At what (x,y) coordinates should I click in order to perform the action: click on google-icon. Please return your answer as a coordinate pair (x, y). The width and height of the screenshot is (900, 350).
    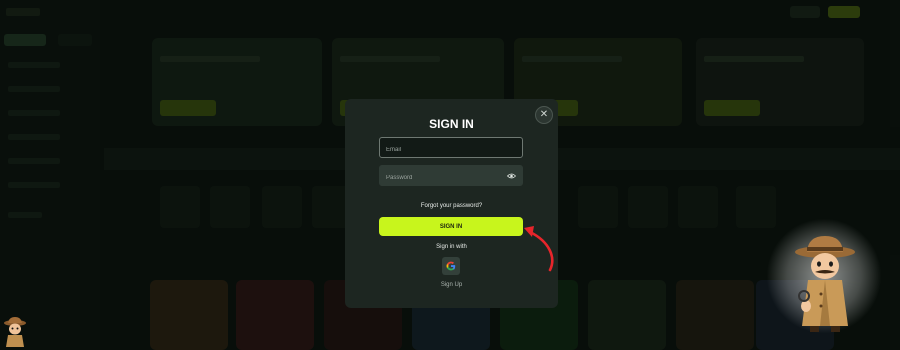
    Looking at the image, I should click on (451, 266).